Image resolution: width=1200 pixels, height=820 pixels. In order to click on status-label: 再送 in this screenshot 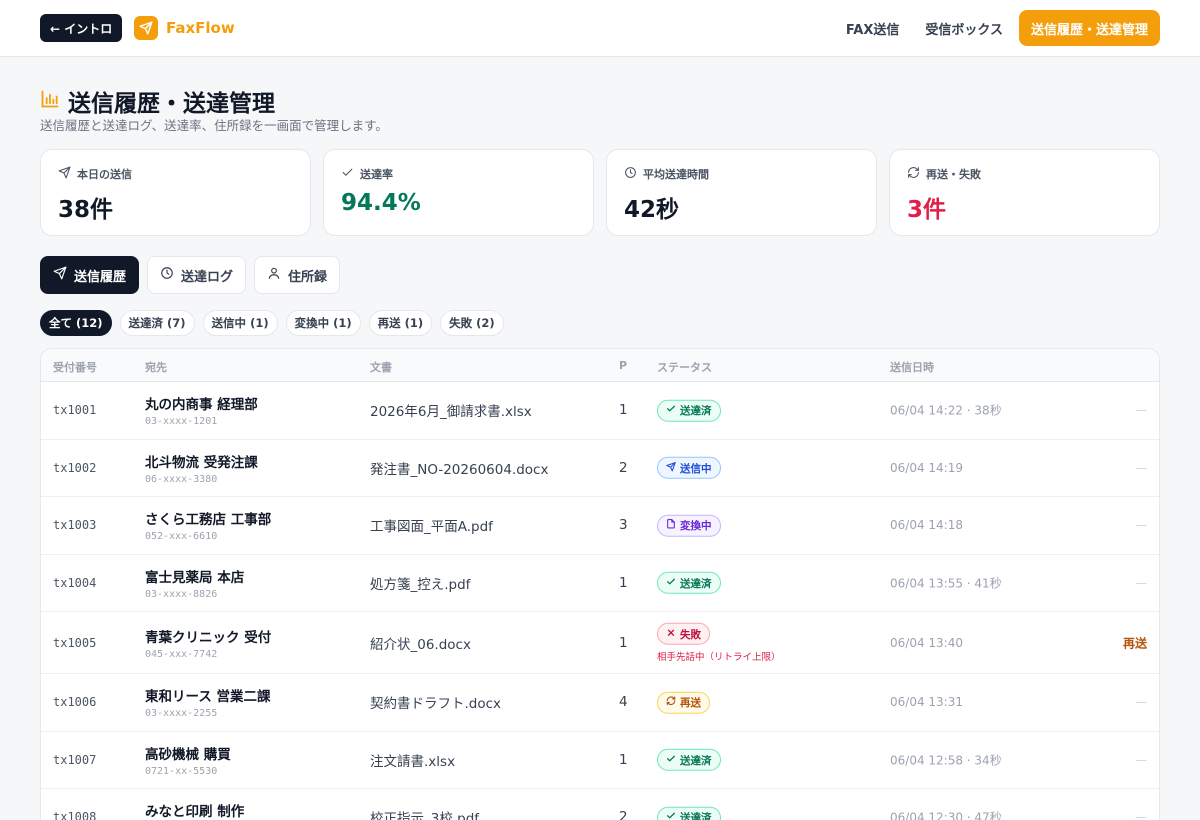, I will do `click(690, 703)`.